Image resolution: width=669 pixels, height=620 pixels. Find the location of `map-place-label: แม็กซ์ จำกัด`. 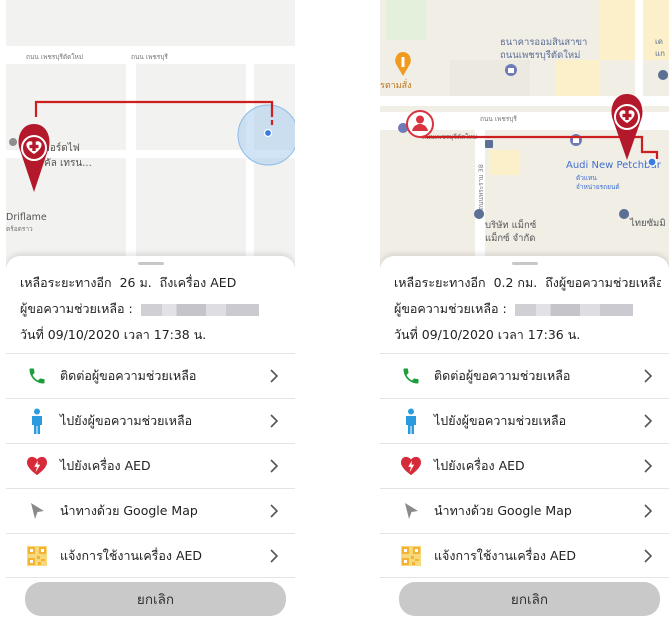

map-place-label: แม็กซ์ จำกัด is located at coordinates (510, 237).